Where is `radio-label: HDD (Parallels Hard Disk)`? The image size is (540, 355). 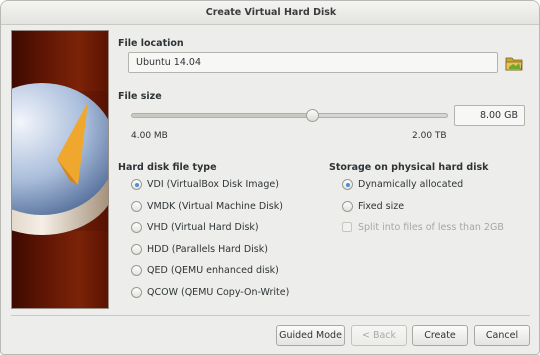 radio-label: HDD (Parallels Hard Disk) is located at coordinates (207, 249).